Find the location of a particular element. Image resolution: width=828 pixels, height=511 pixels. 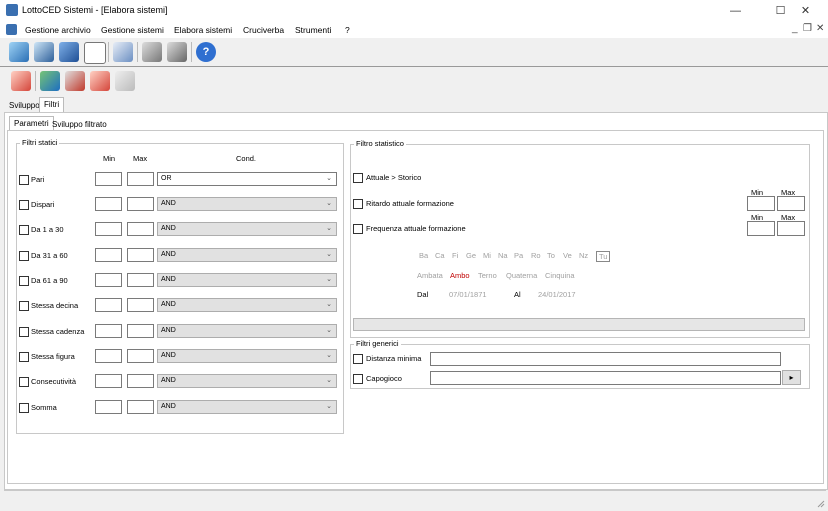

menu-cruciverba: Cruciverba is located at coordinates (263, 30).